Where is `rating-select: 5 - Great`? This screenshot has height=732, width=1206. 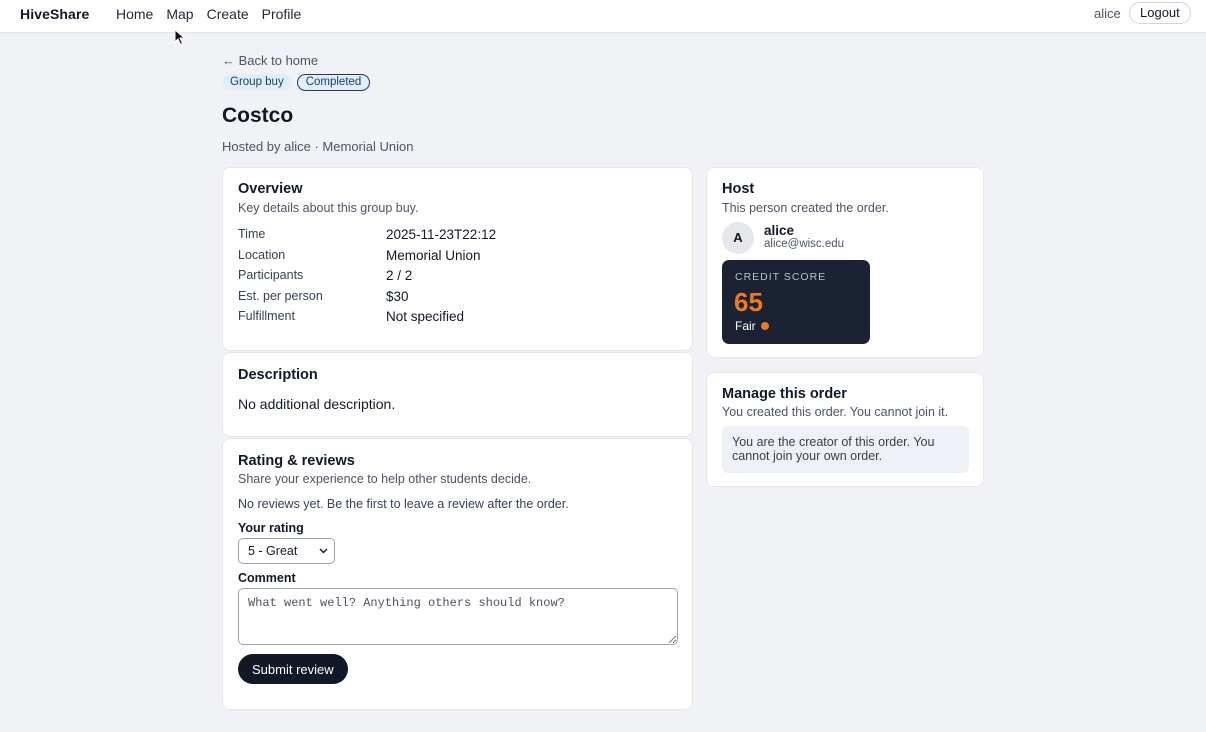 rating-select: 5 - Great is located at coordinates (286, 551).